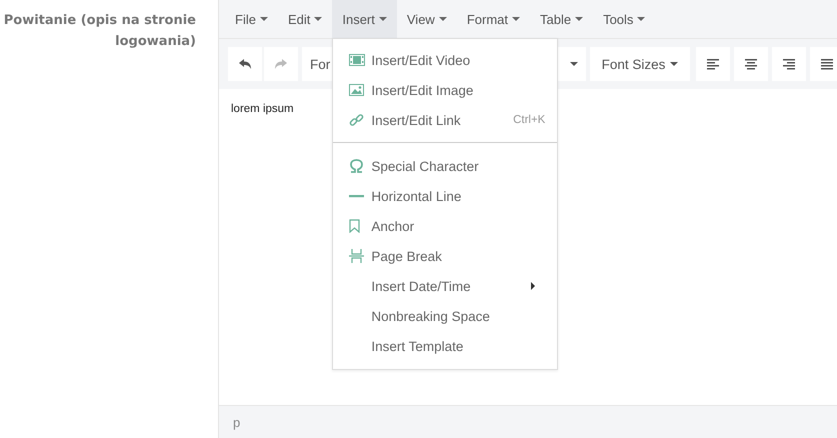  What do you see at coordinates (354, 226) in the screenshot?
I see `bookmark-icon` at bounding box center [354, 226].